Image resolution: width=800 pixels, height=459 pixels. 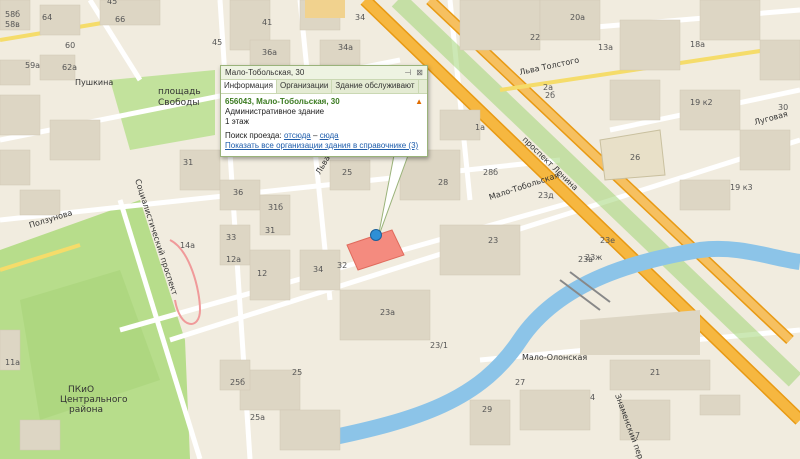 What do you see at coordinates (265, 72) in the screenshot?
I see `popup-title: Мало-Тобольская, 30` at bounding box center [265, 72].